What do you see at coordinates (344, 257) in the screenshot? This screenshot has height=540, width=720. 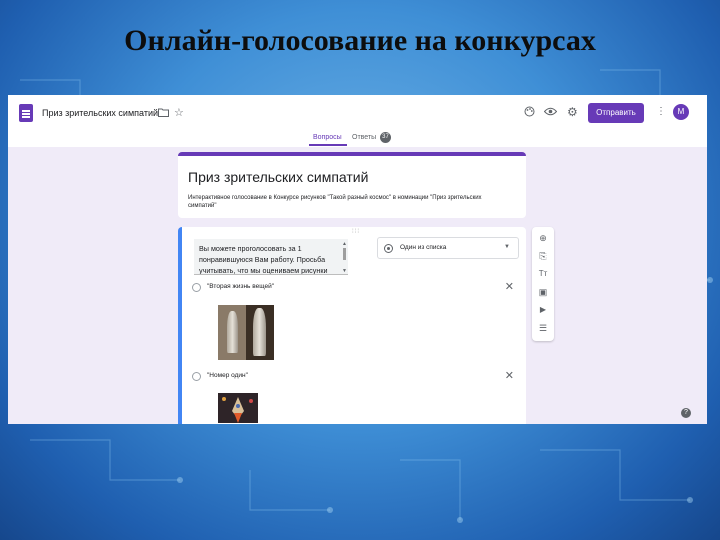 I see `question-scrollbar: ▲ ▼` at bounding box center [344, 257].